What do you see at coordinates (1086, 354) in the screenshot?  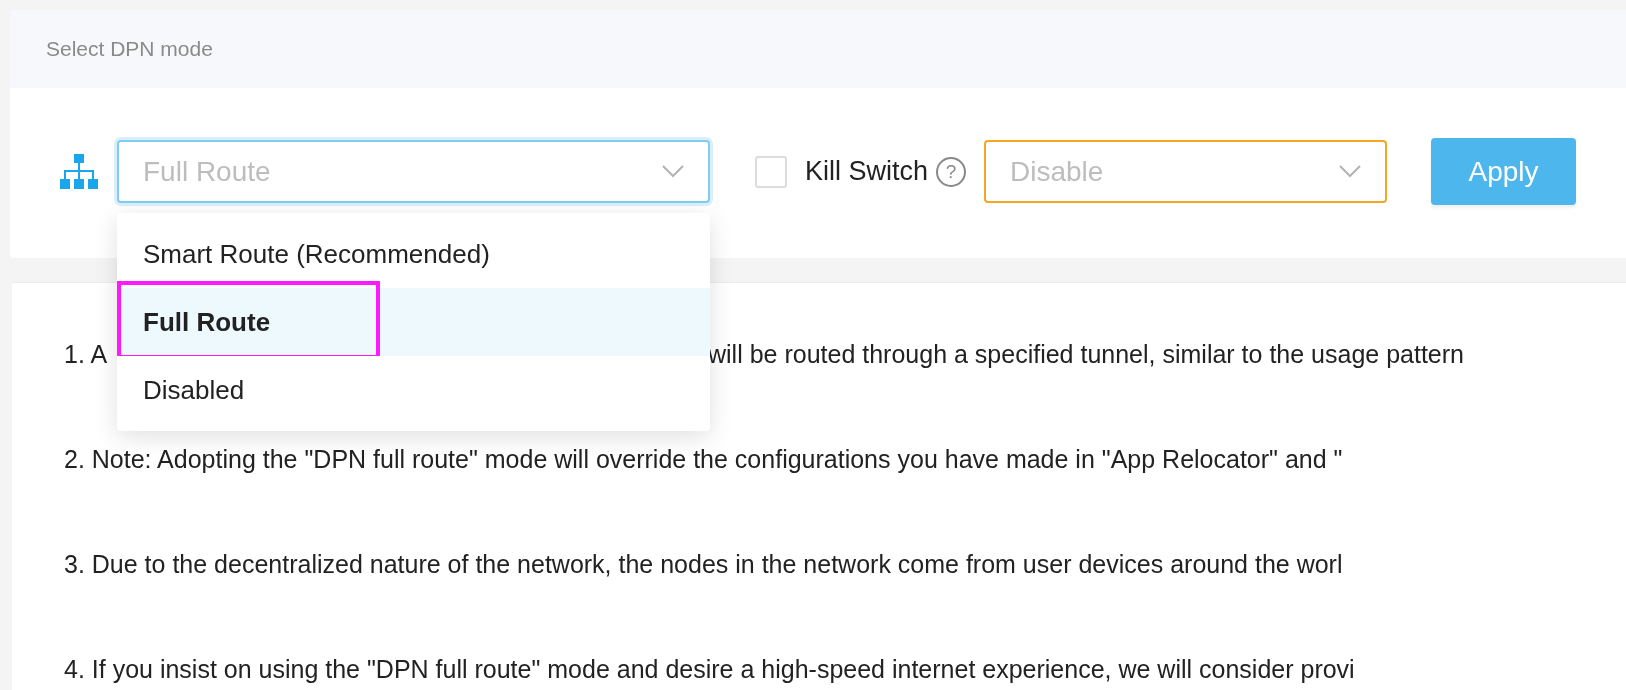 I see `note-text: will be routed through a specified tunnel, similar to the usage pattern` at bounding box center [1086, 354].